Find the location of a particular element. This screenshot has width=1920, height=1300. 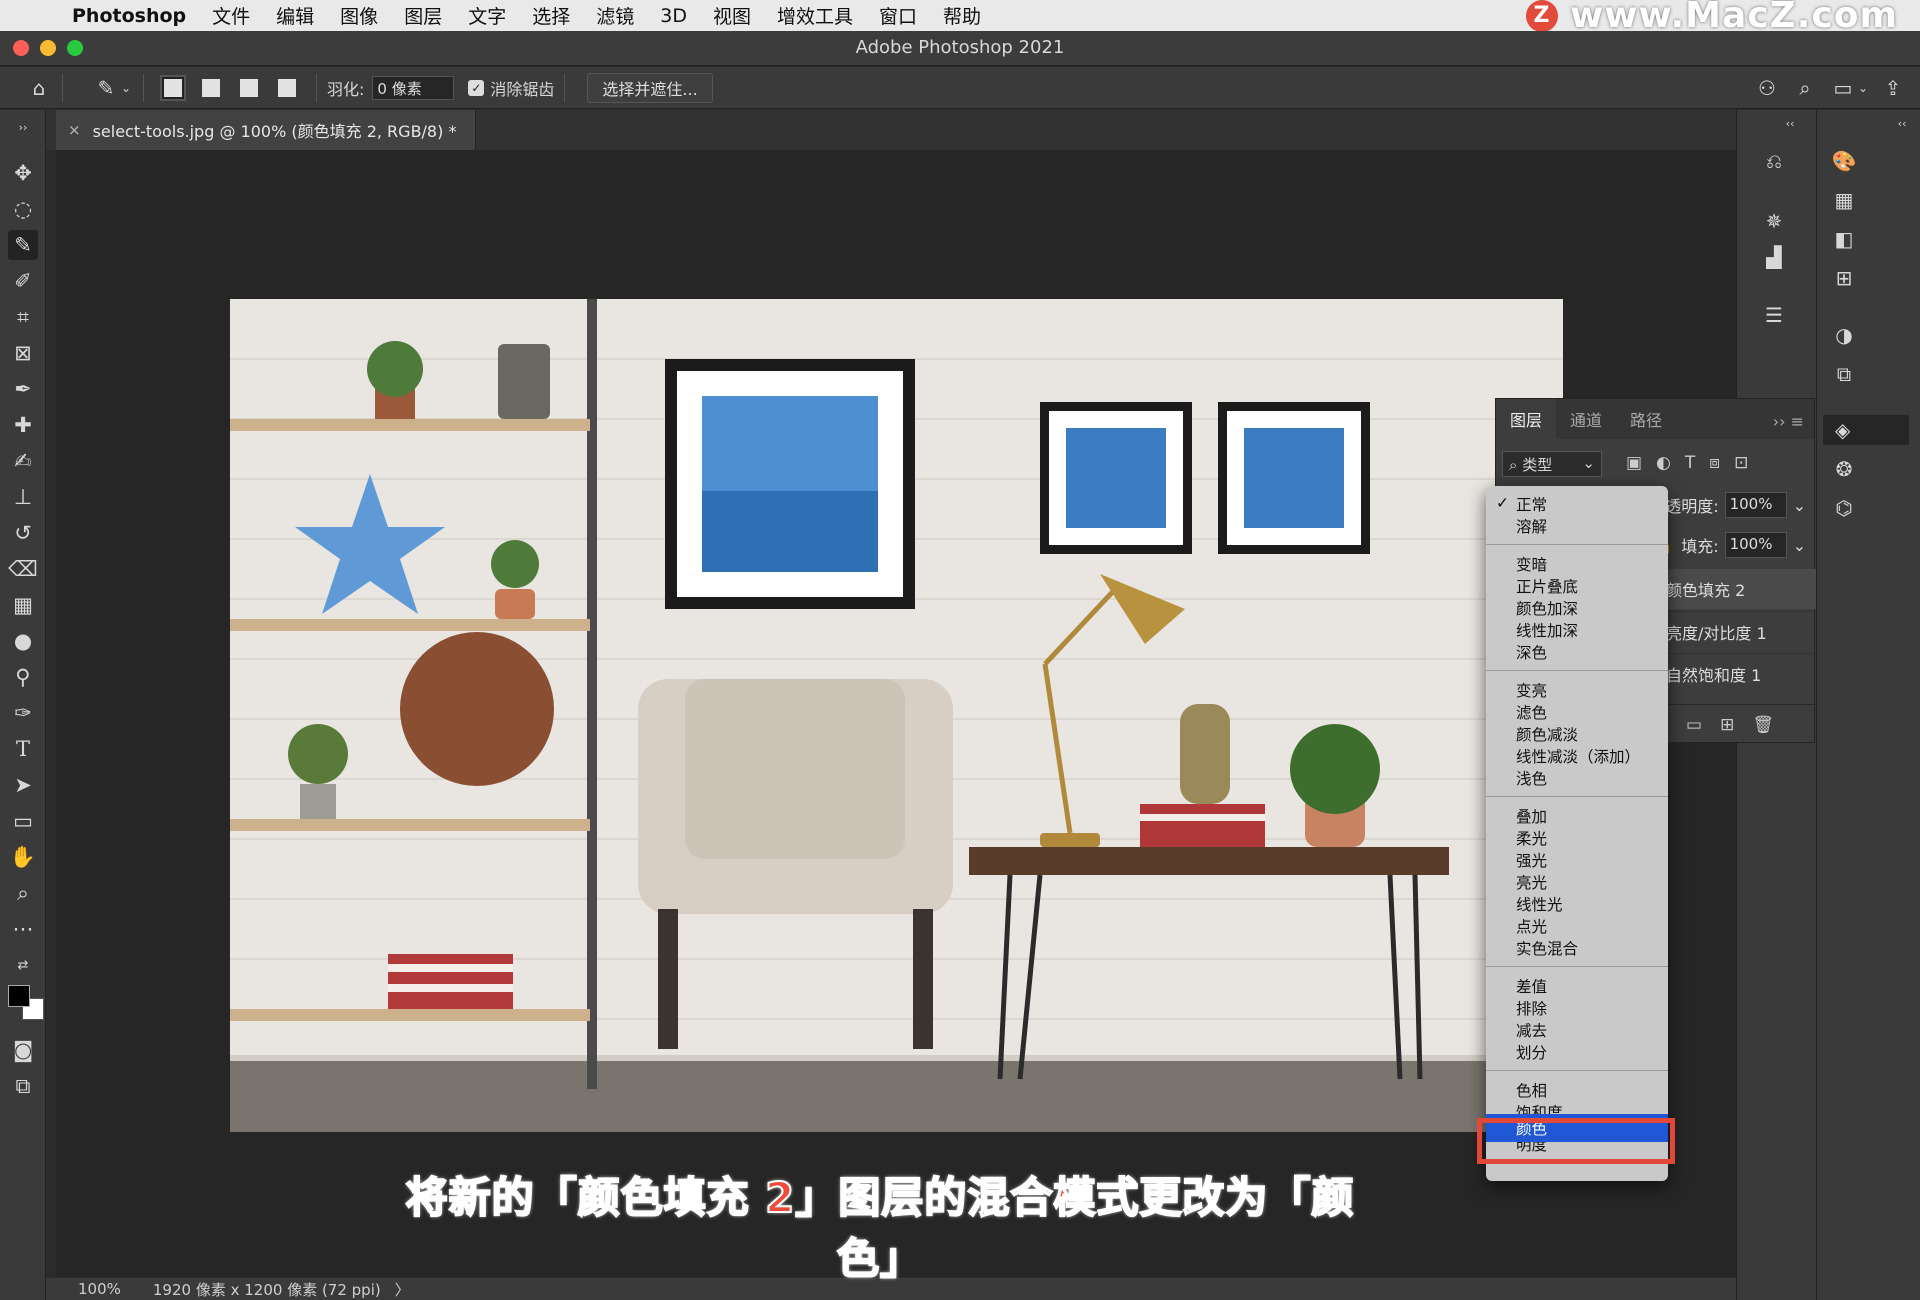

menu-edit: 编辑 is located at coordinates (295, 15).